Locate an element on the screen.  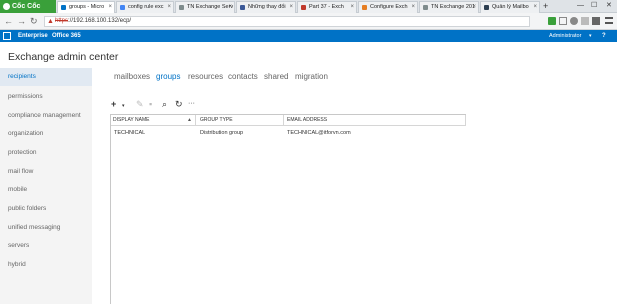
edit-icon: ✎ is located at coordinates (140, 104).